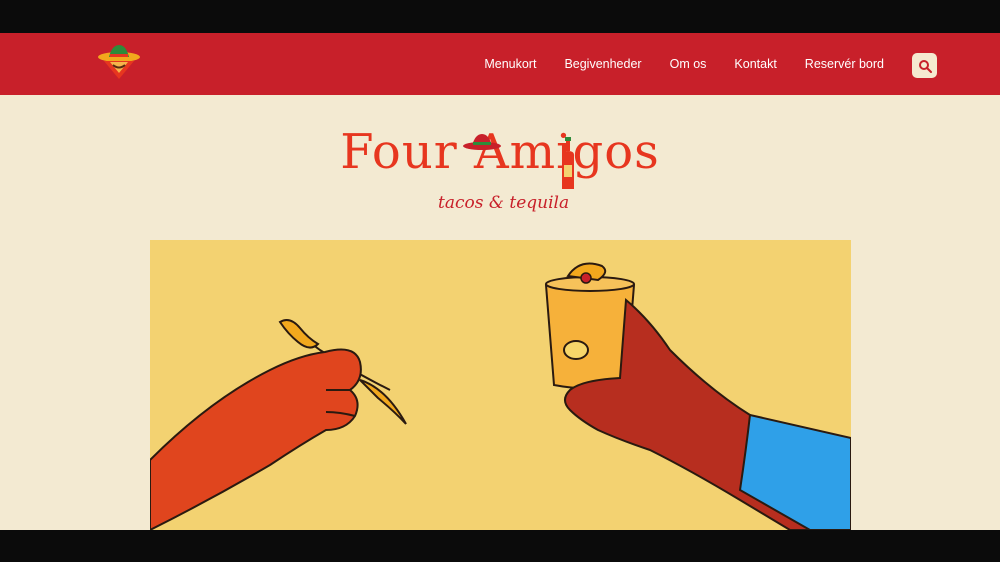 The height and width of the screenshot is (562, 1000). What do you see at coordinates (568, 163) in the screenshot?
I see `tequila-bottle-icon` at bounding box center [568, 163].